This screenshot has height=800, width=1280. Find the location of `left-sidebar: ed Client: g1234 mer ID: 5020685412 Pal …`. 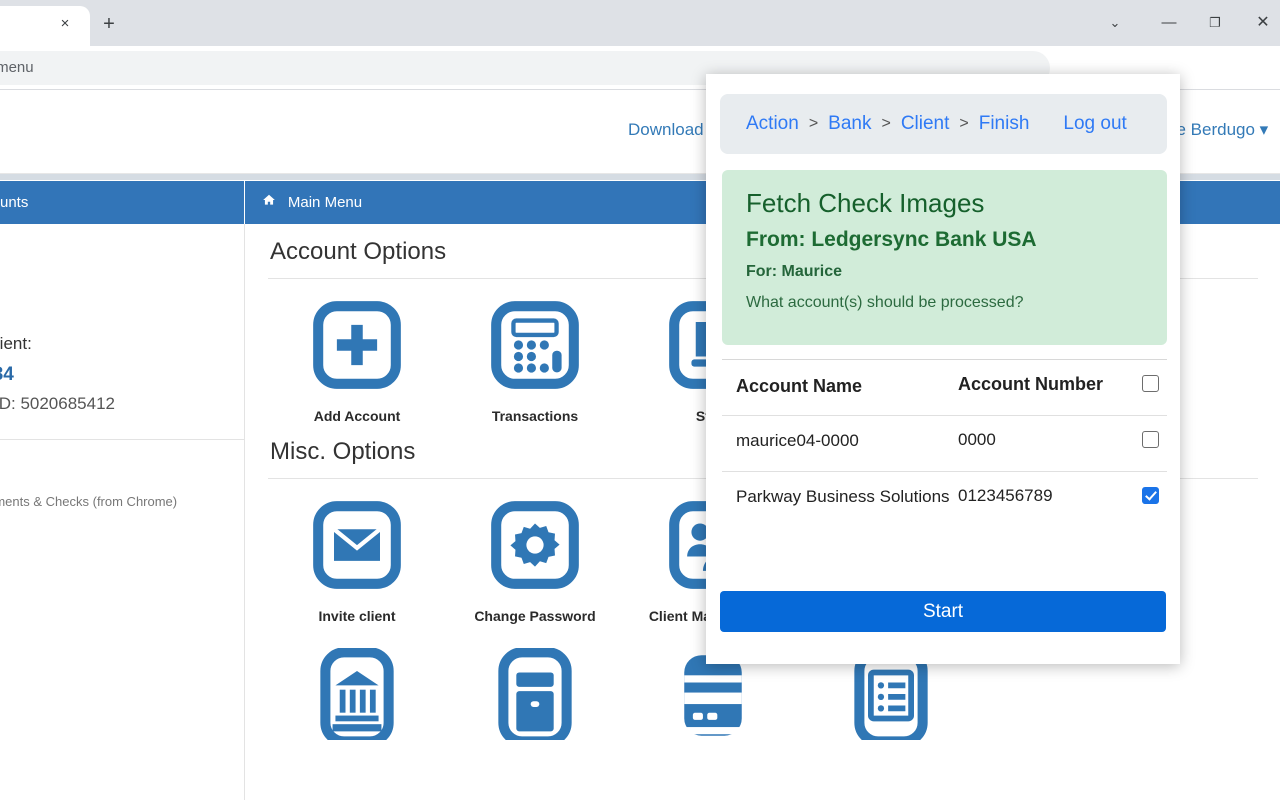

left-sidebar: ed Client: g1234 mer ID: 5020685412 Pal … is located at coordinates (122, 512).